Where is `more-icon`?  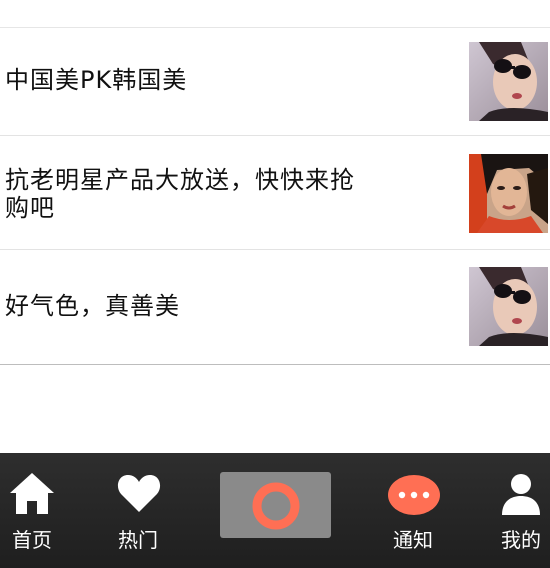 more-icon is located at coordinates (414, 497).